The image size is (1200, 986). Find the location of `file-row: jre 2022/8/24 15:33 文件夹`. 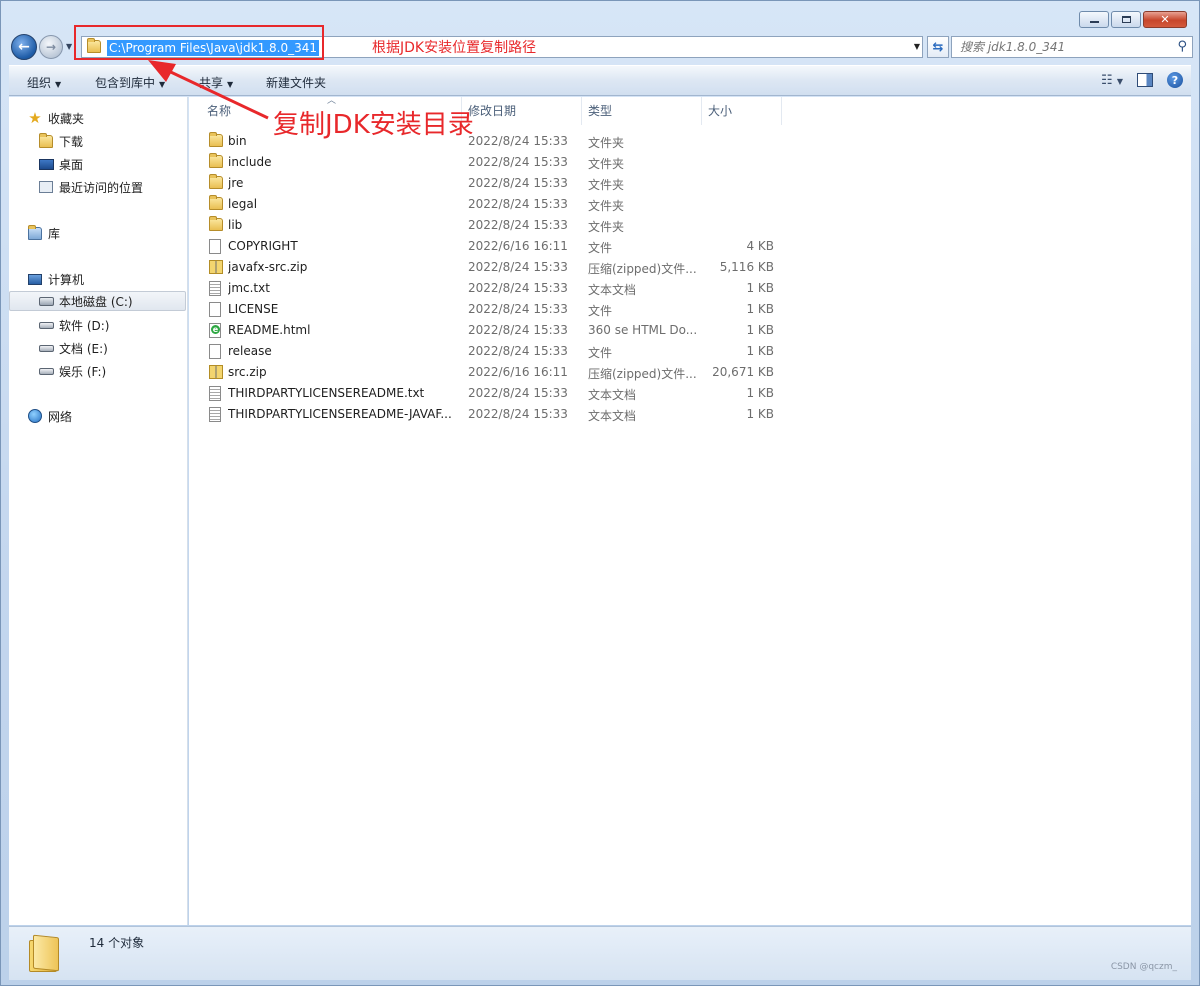

file-row: jre 2022/8/24 15:33 文件夹 is located at coordinates (489, 183).